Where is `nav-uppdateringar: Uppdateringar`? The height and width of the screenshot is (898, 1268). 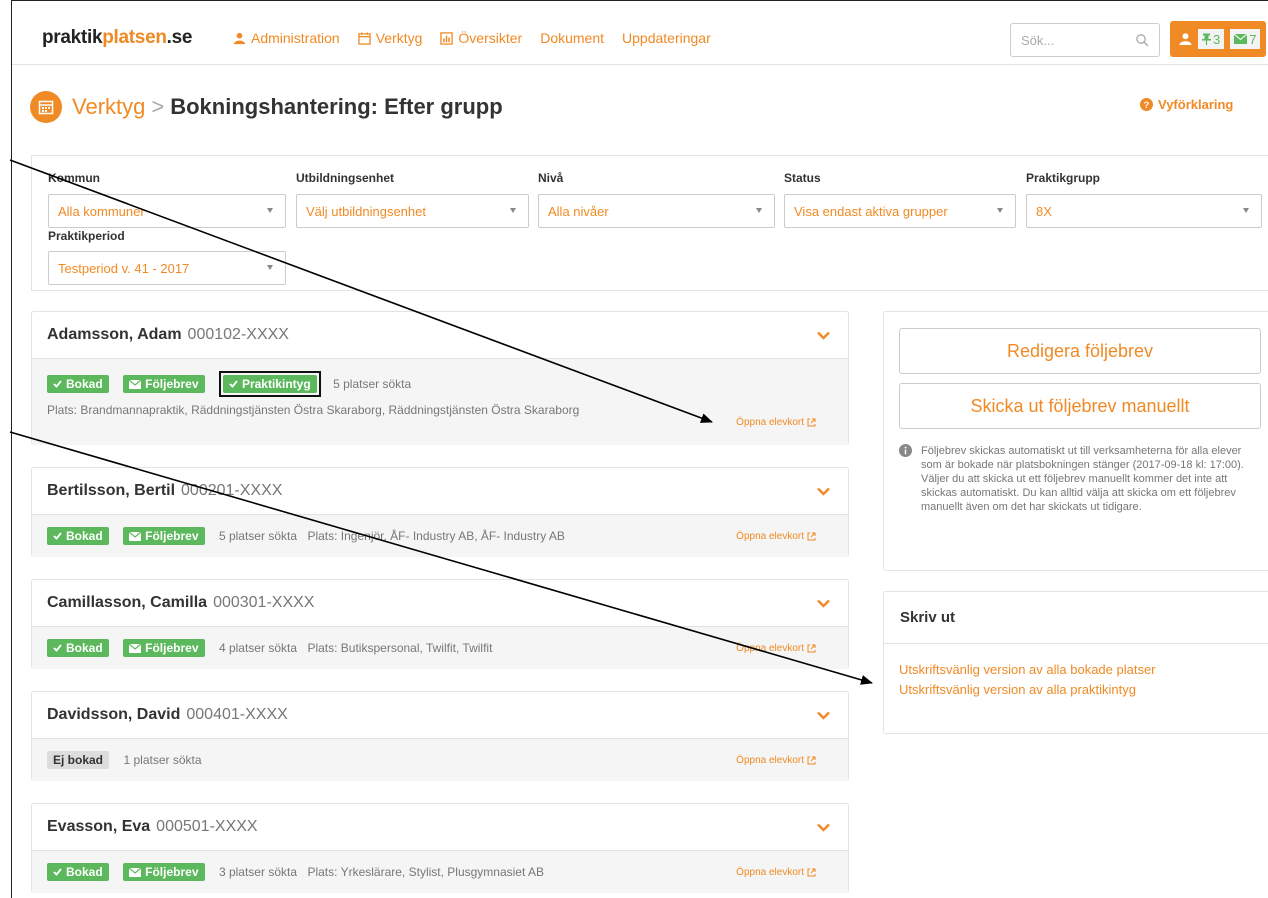
nav-uppdateringar: Uppdateringar is located at coordinates (666, 38).